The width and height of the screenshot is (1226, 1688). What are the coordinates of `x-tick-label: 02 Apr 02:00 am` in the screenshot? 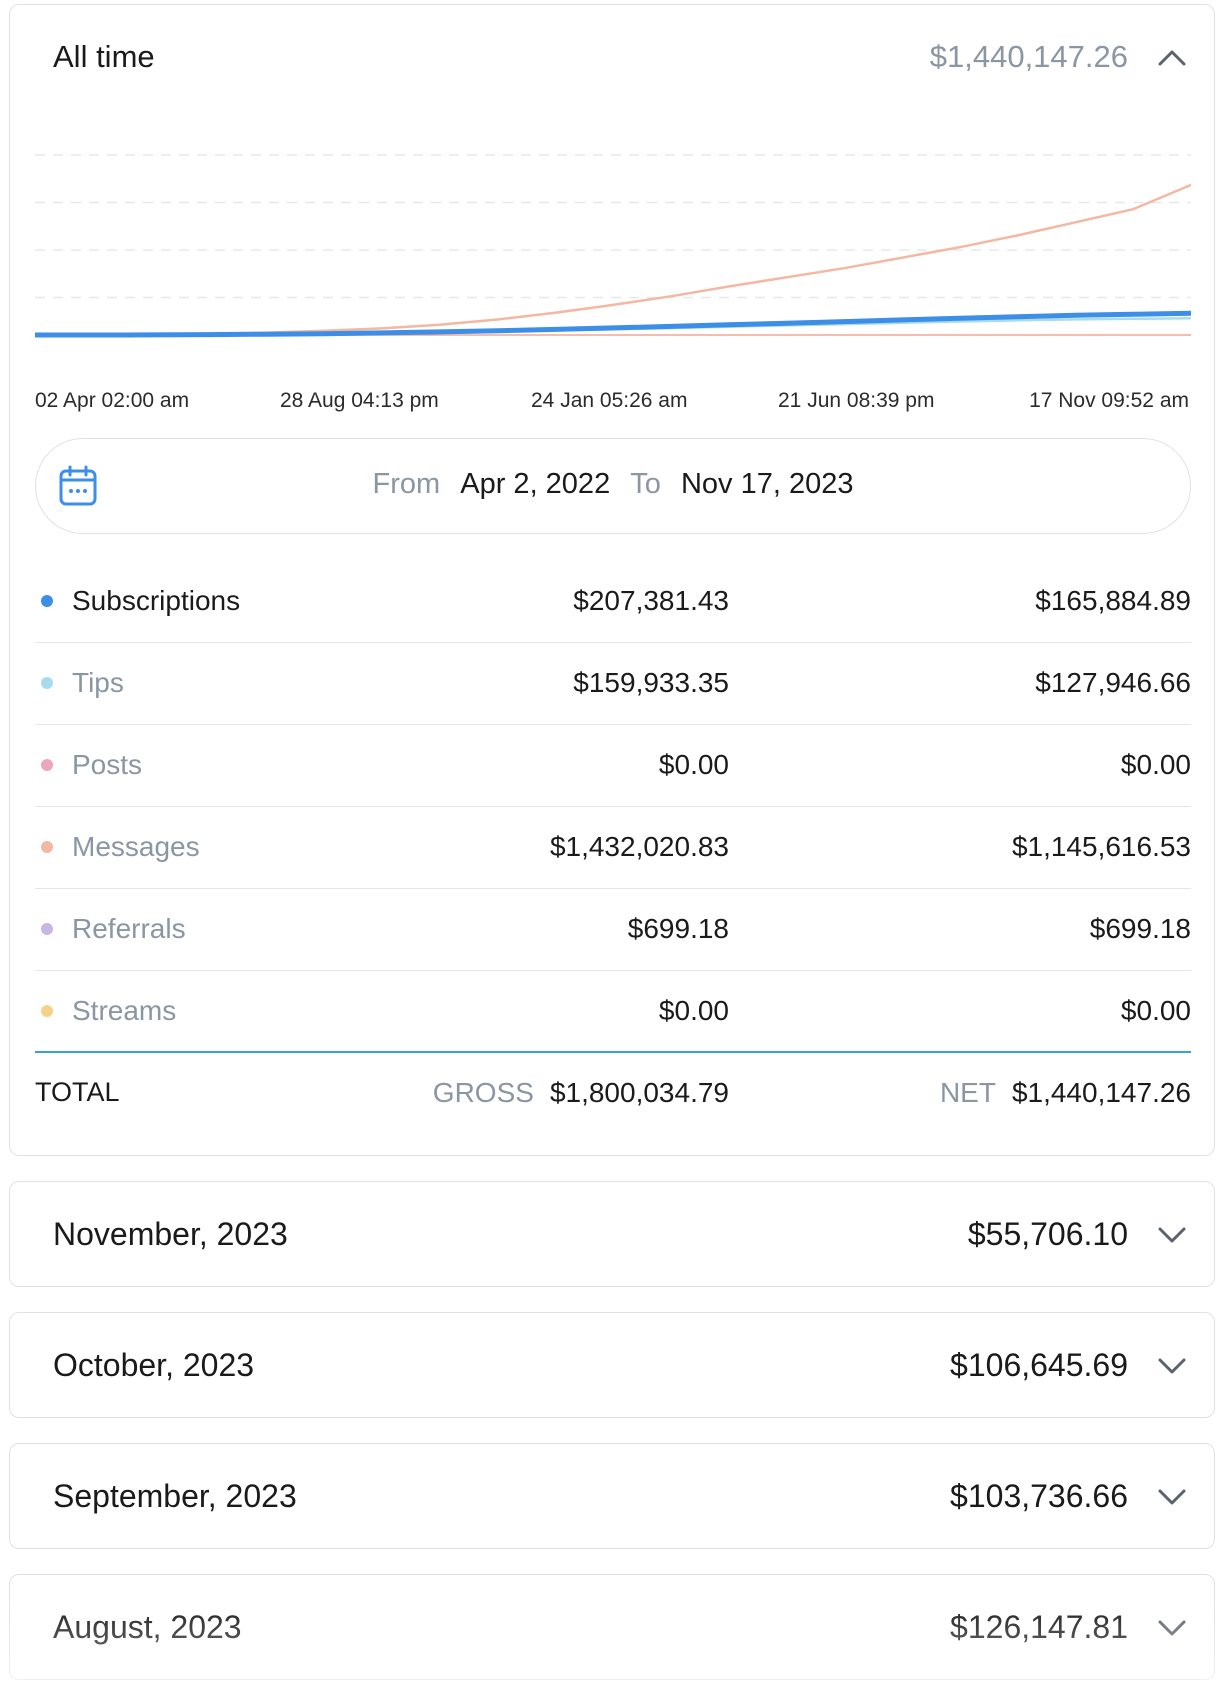 It's located at (112, 400).